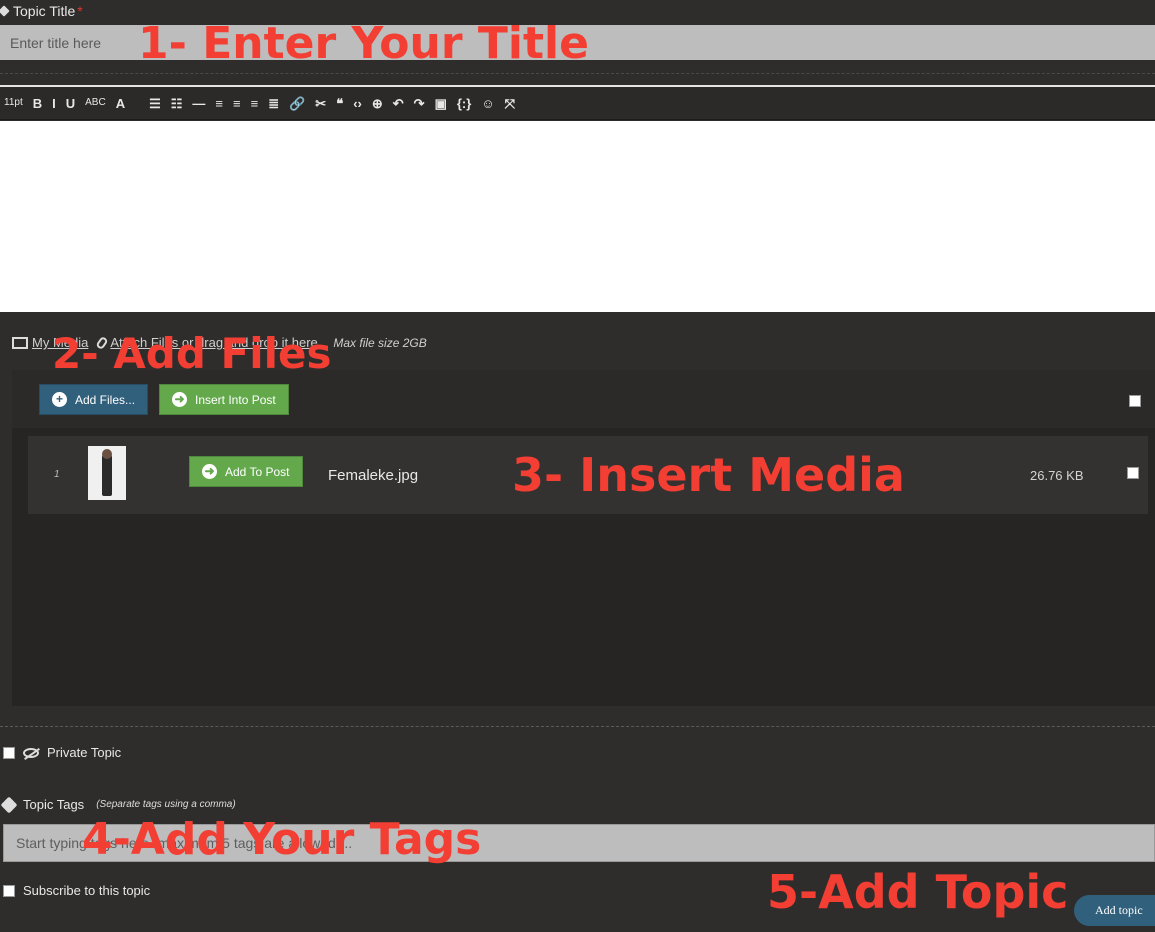  I want to click on strikethrough-icon: ABC, so click(95, 103).